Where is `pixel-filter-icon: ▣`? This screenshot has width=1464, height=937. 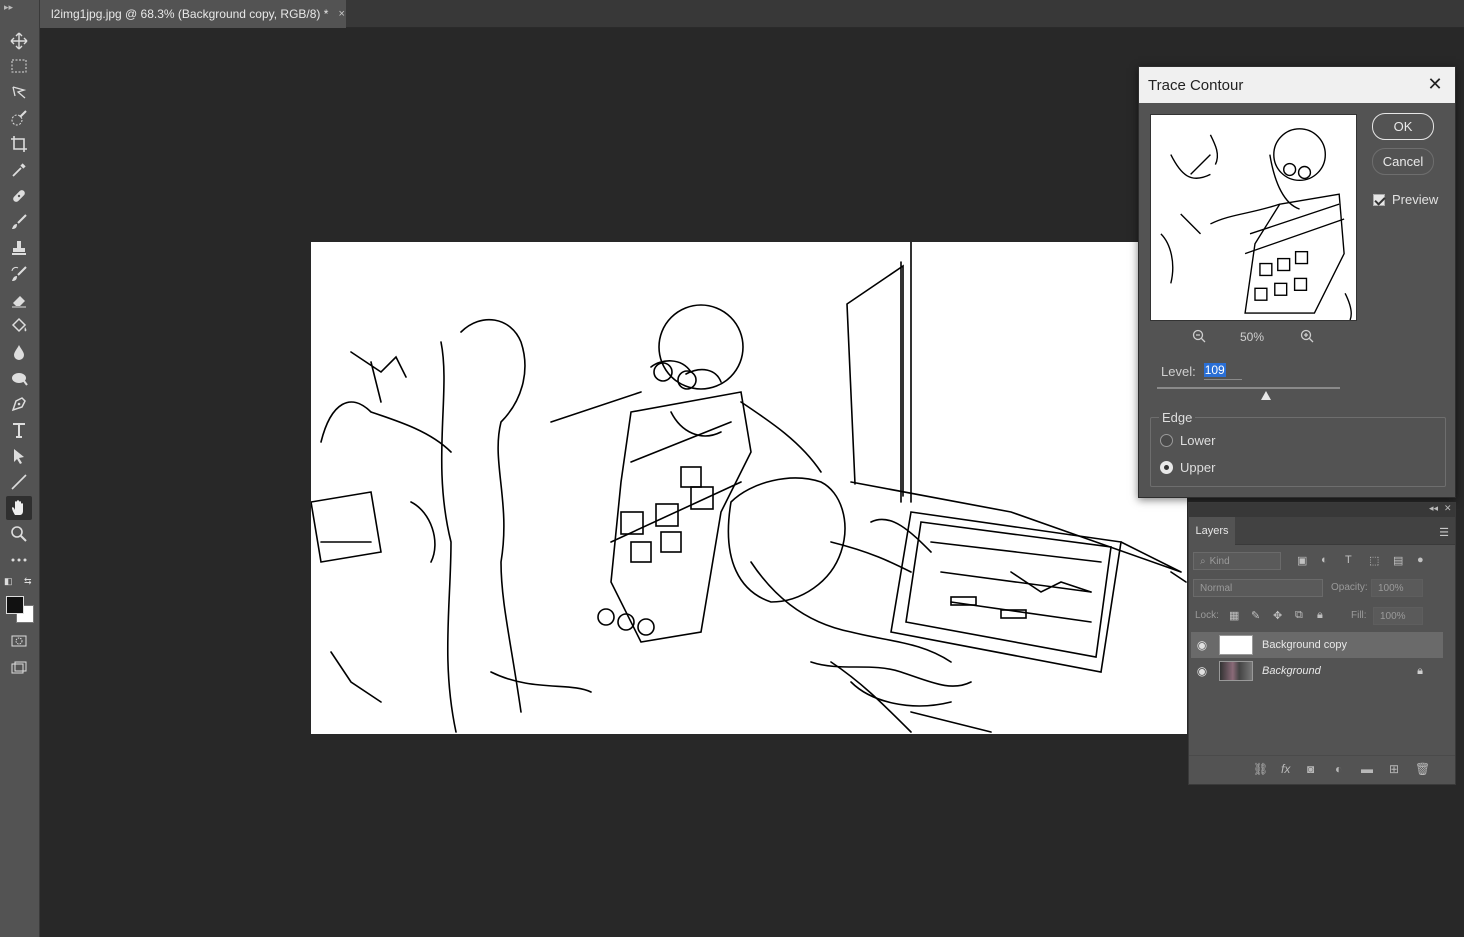
pixel-filter-icon: ▣ is located at coordinates (1302, 560).